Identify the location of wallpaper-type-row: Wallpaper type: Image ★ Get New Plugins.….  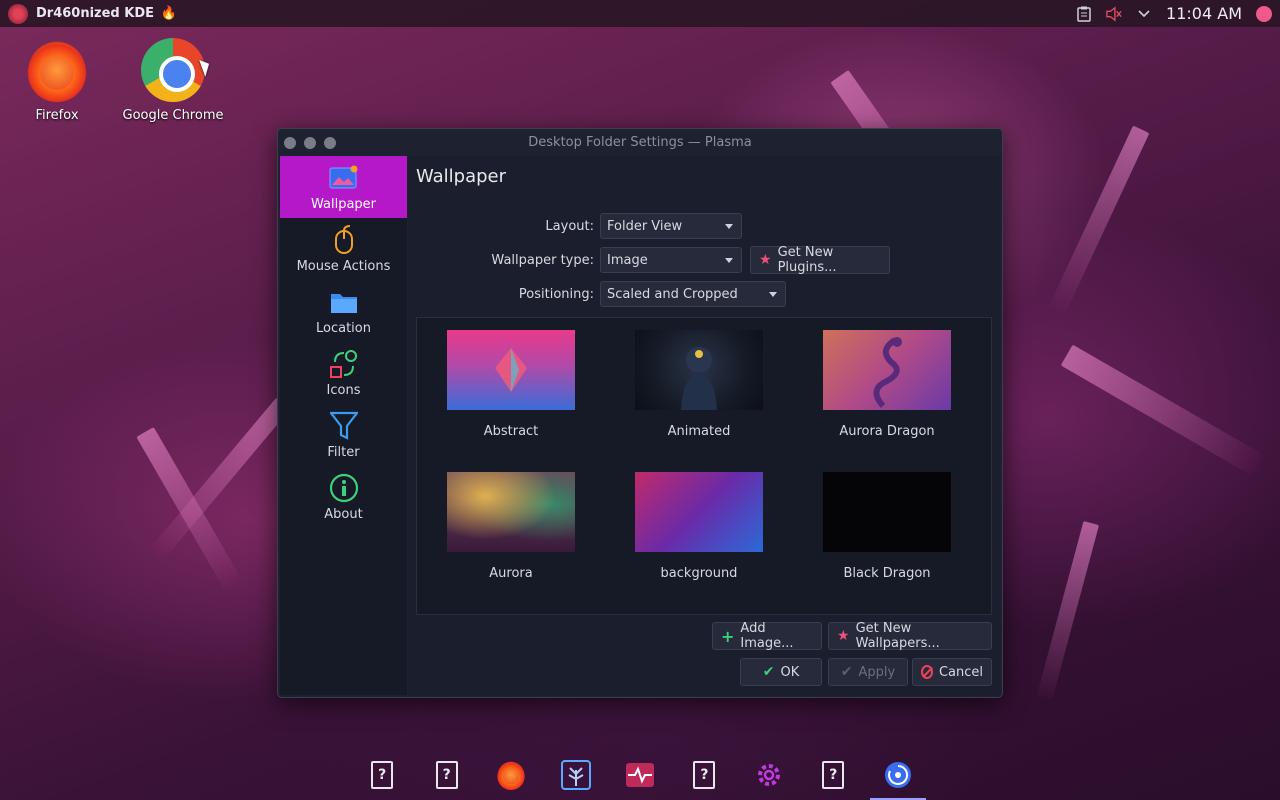
(647, 260).